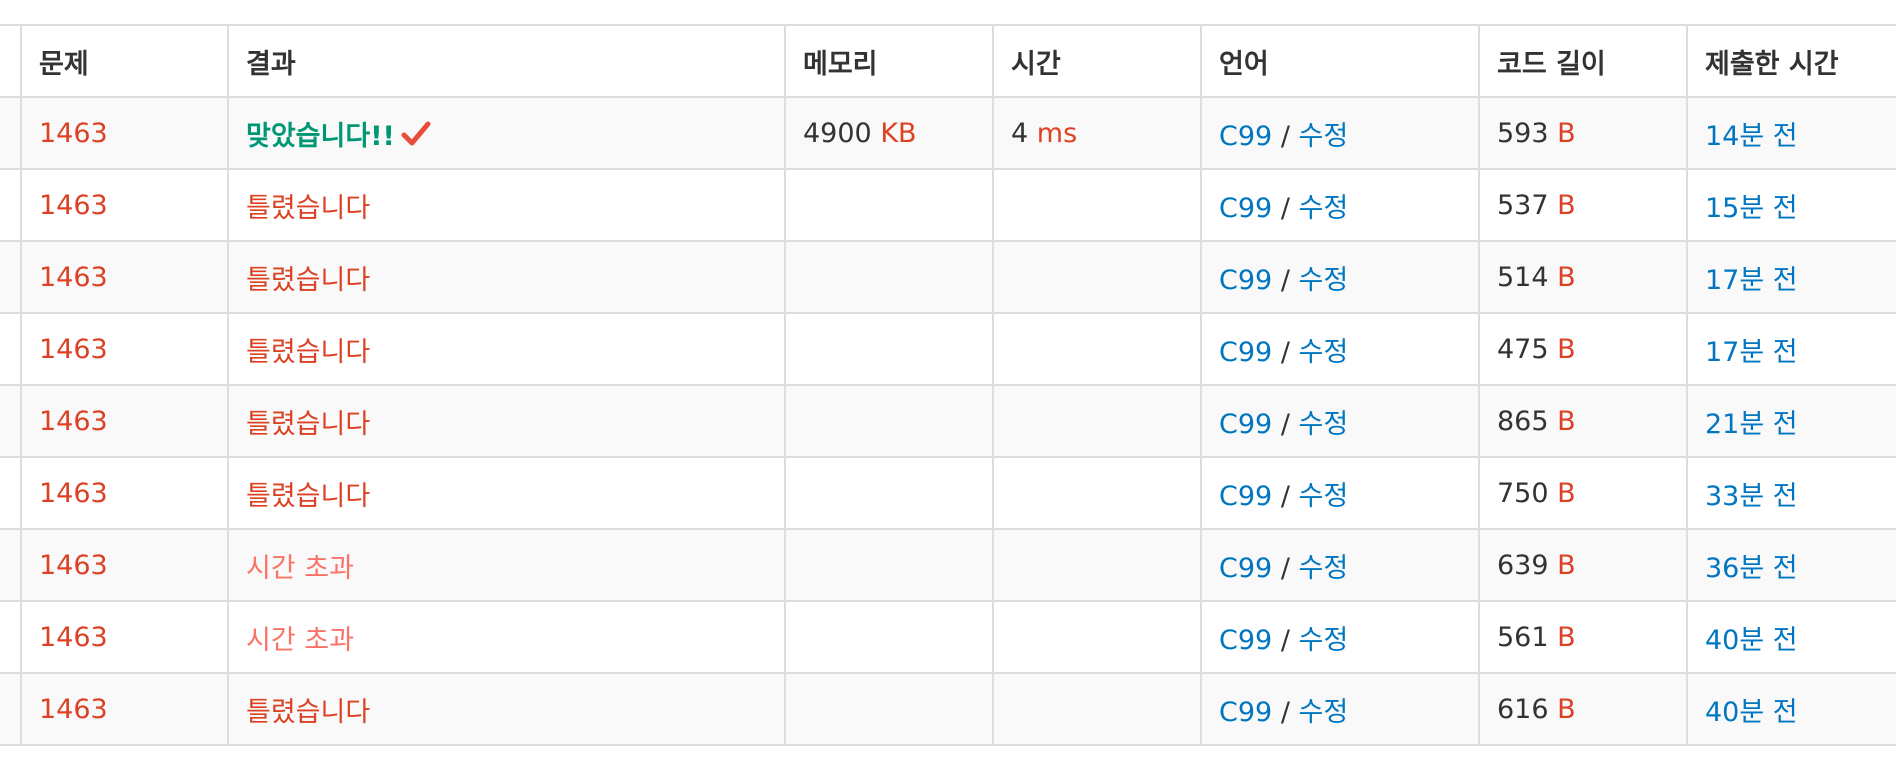 The height and width of the screenshot is (762, 1896). I want to click on code-length-cell: 616 B, so click(1583, 709).